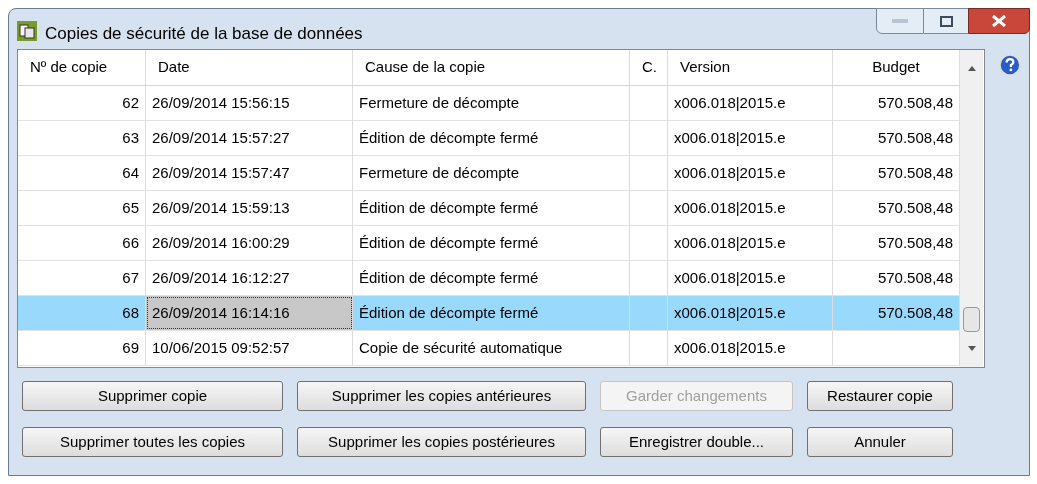 The height and width of the screenshot is (484, 1037). Describe the element at coordinates (880, 396) in the screenshot. I see `action-button: Restaurer copie` at that location.